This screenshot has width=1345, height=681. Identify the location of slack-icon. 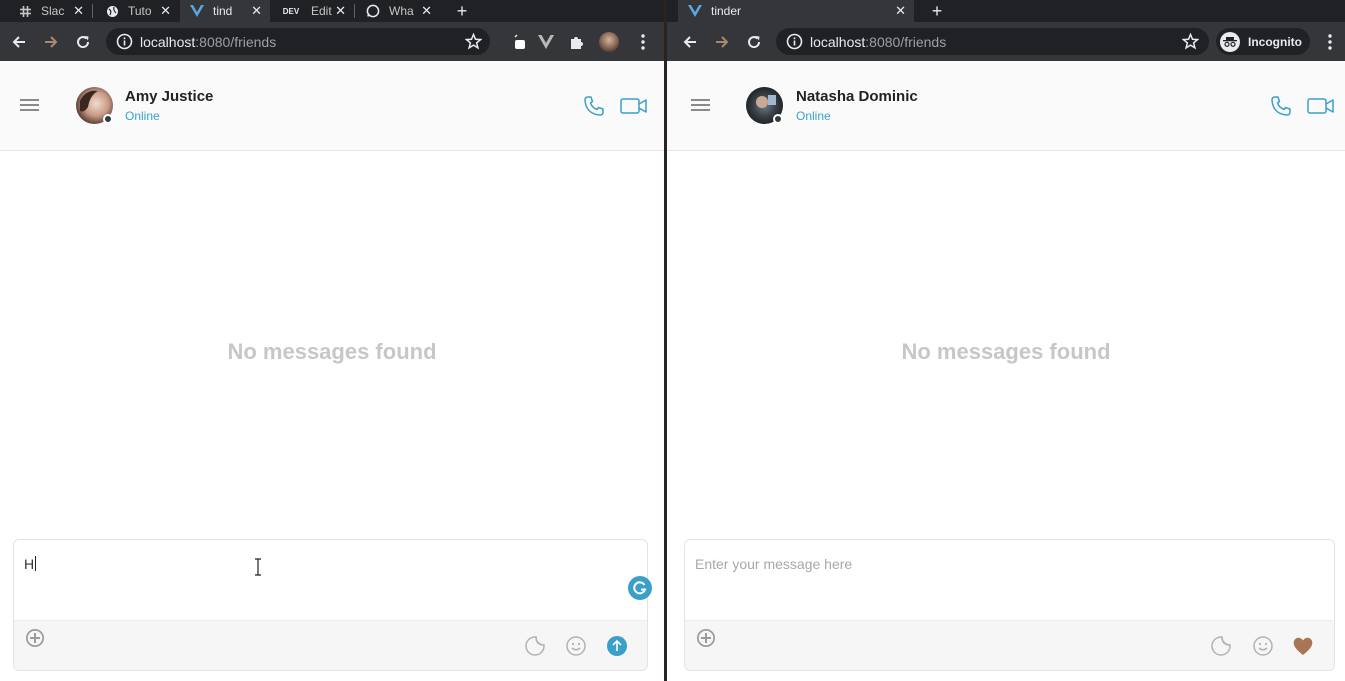
(25, 11).